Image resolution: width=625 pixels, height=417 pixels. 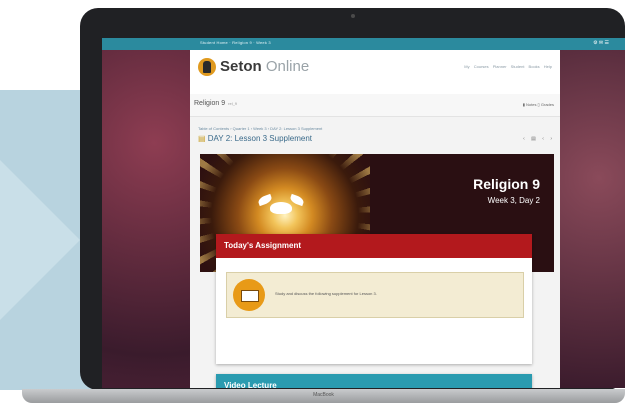 I want to click on video-card: Video Lecture, so click(x=374, y=381).